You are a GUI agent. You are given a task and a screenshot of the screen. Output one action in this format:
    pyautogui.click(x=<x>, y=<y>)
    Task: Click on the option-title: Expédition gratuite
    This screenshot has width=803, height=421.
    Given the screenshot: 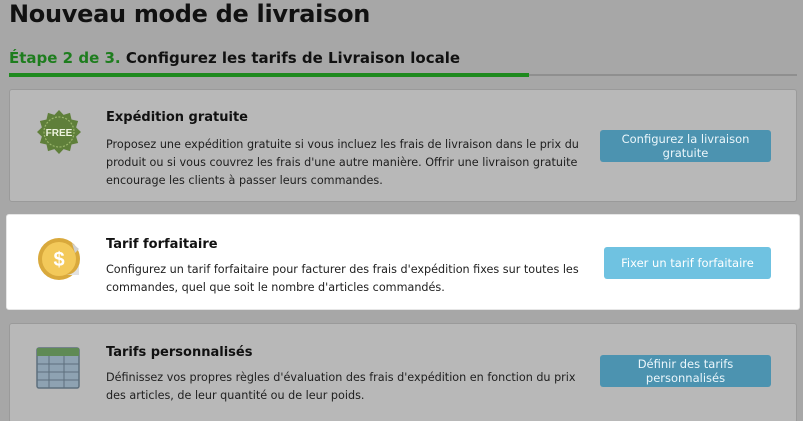 What is the action you would take?
    pyautogui.click(x=177, y=117)
    